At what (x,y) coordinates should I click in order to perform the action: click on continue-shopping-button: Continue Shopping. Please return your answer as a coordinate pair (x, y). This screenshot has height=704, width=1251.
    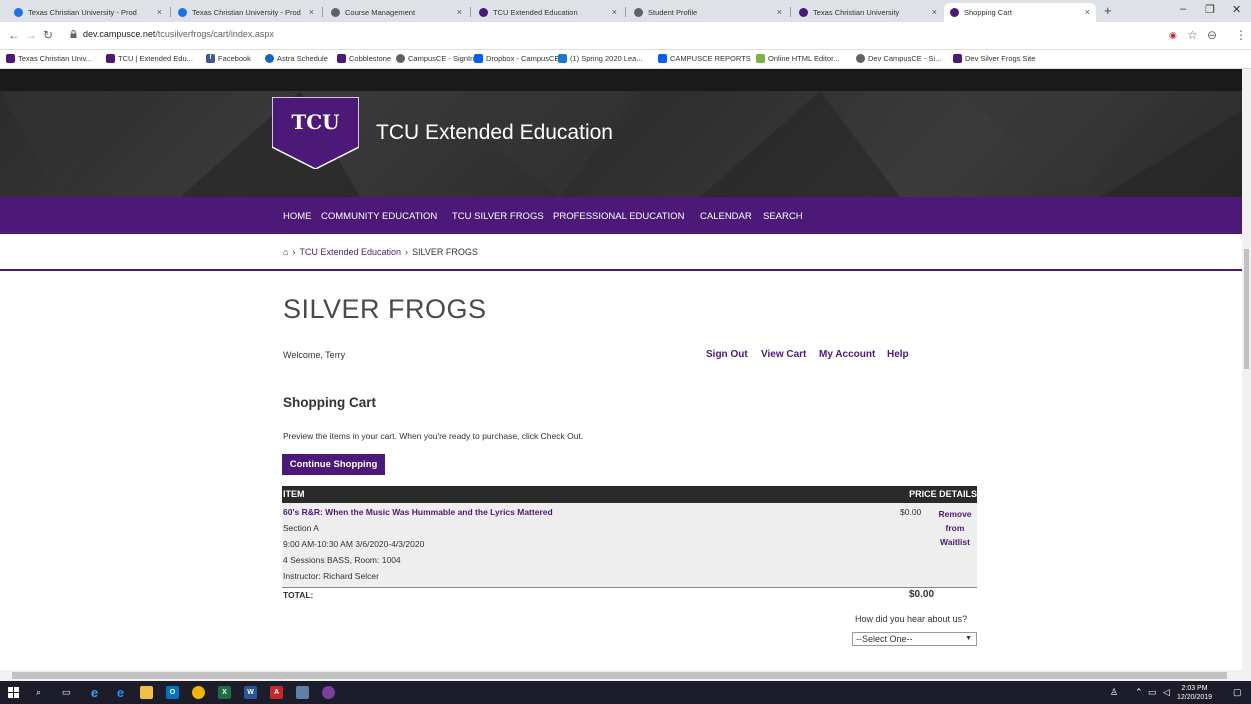
    Looking at the image, I should click on (333, 464).